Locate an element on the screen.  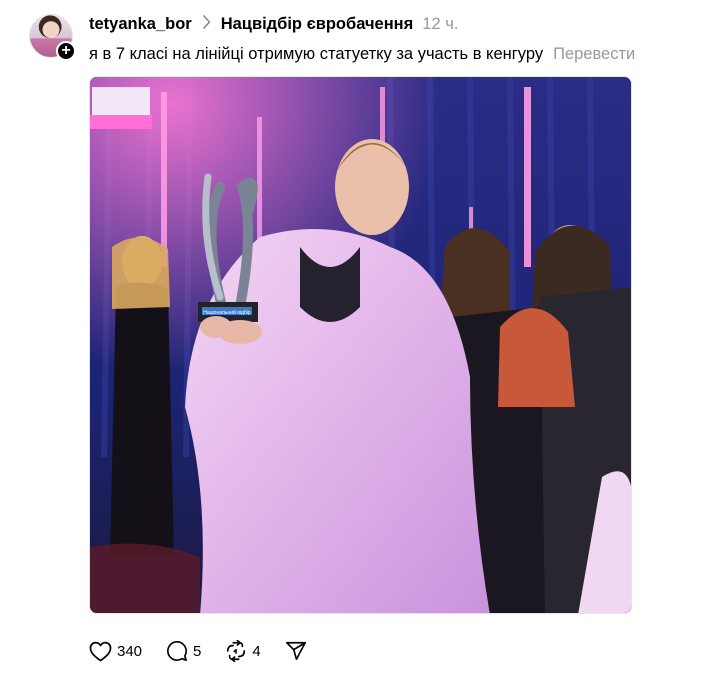
username-link: tetyanka_bor is located at coordinates (140, 24).